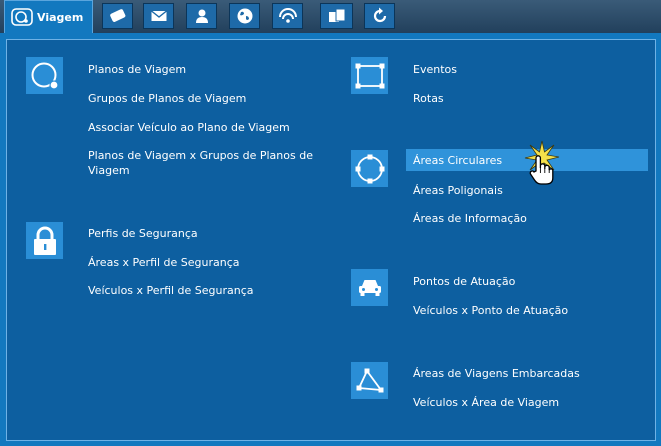  I want to click on tab-mail, so click(158, 16).